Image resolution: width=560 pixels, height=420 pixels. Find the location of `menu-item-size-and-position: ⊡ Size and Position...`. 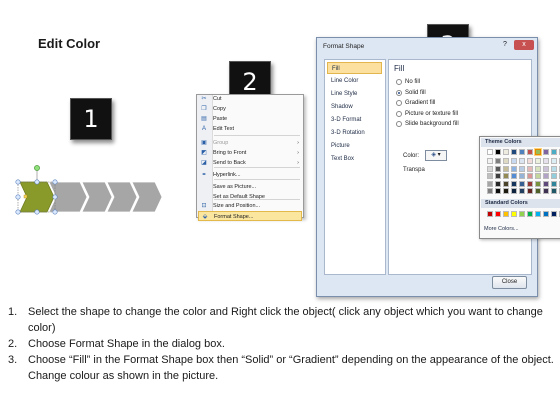

menu-item-size-and-position: ⊡ Size and Position... is located at coordinates (250, 206).